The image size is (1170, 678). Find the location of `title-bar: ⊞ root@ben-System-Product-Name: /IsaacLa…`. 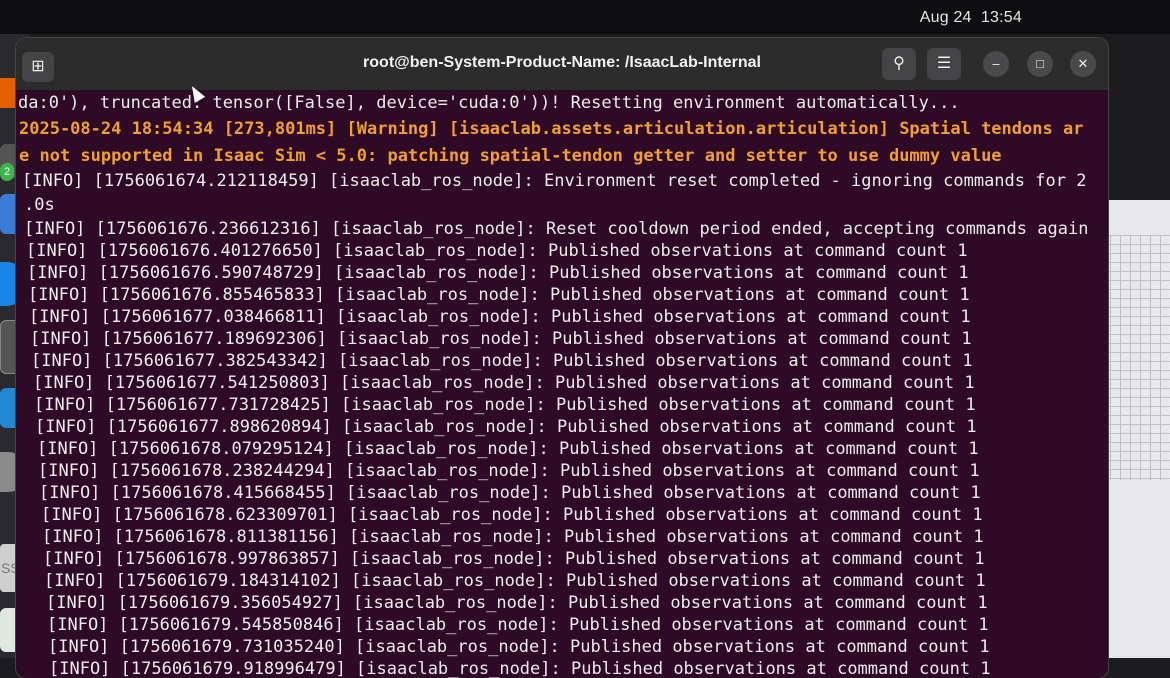

title-bar: ⊞ root@ben-System-Product-Name: /IsaacLa… is located at coordinates (562, 64).